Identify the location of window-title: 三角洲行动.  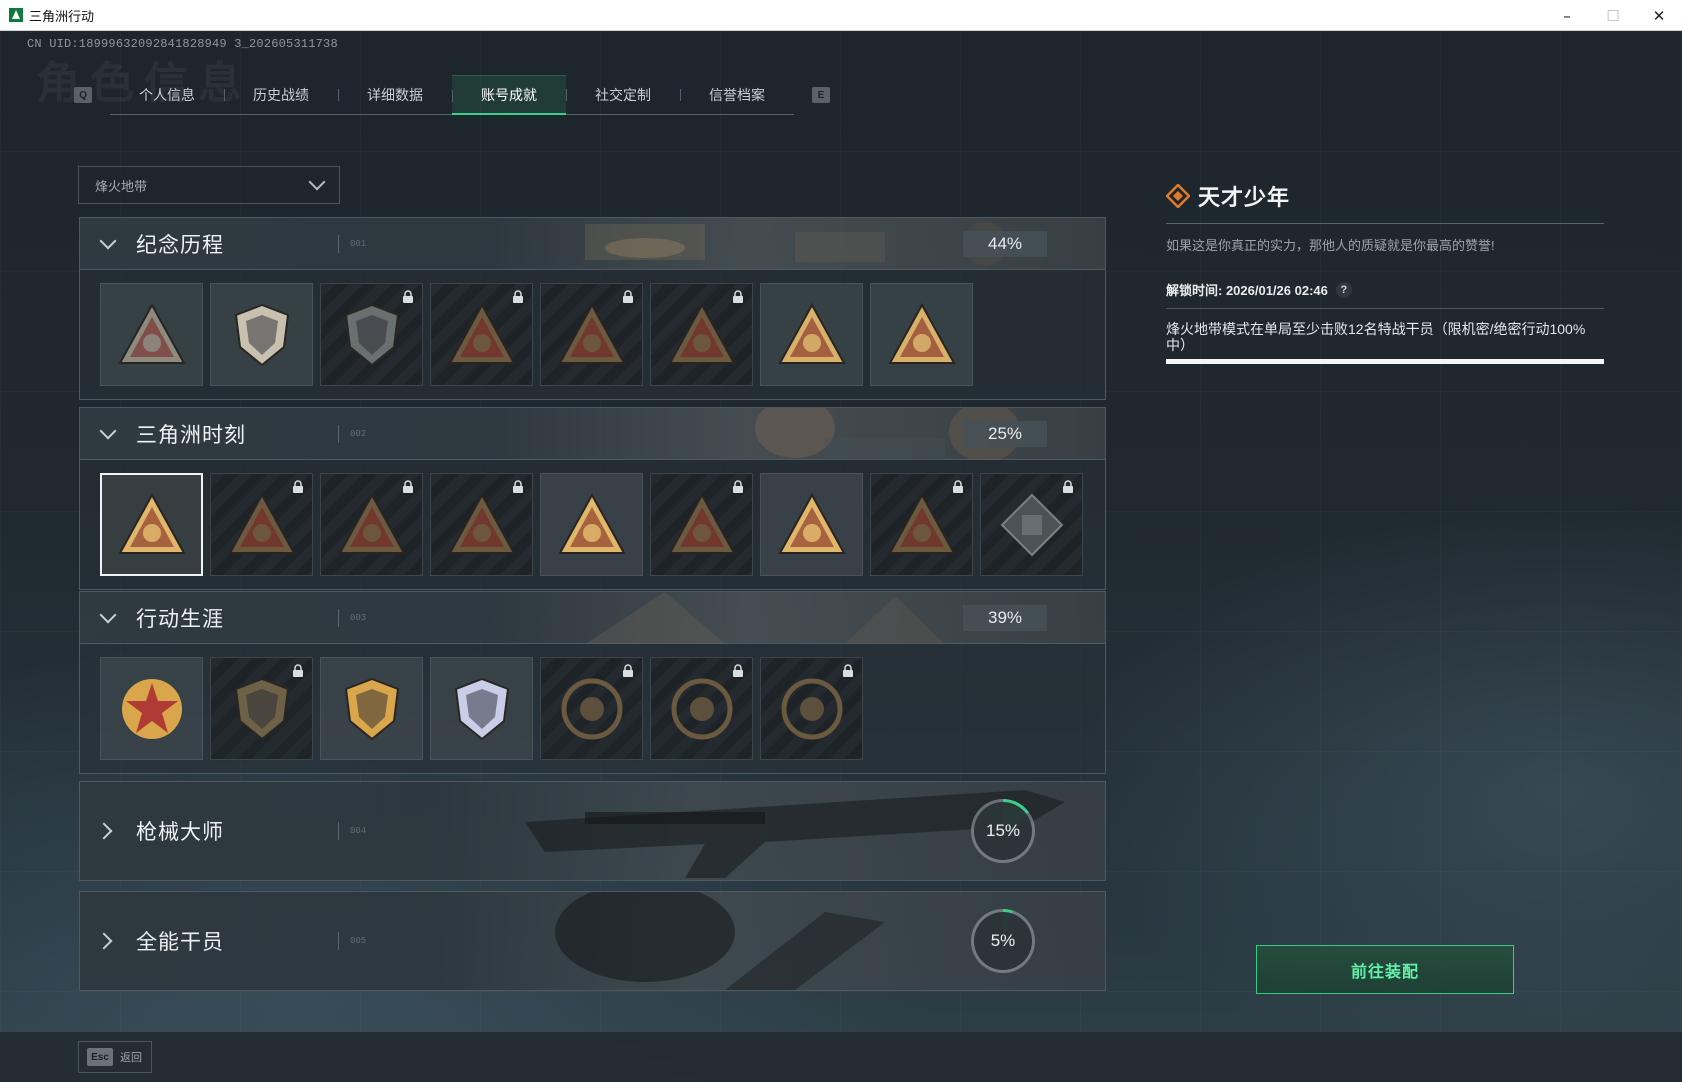
(62, 16).